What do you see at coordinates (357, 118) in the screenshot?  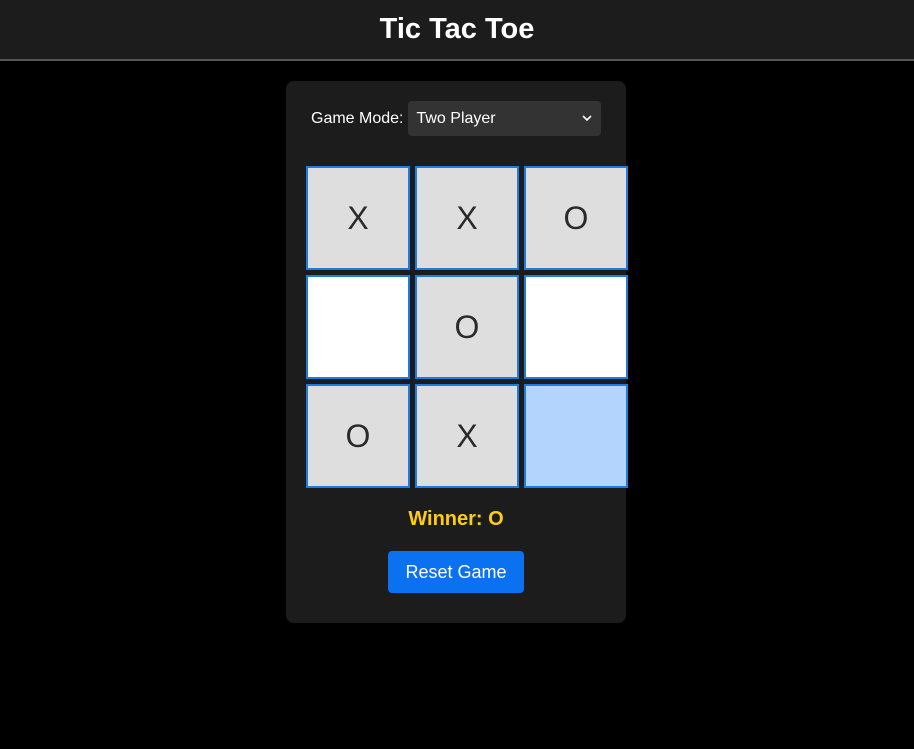 I see `game-mode-label: Game Mode:` at bounding box center [357, 118].